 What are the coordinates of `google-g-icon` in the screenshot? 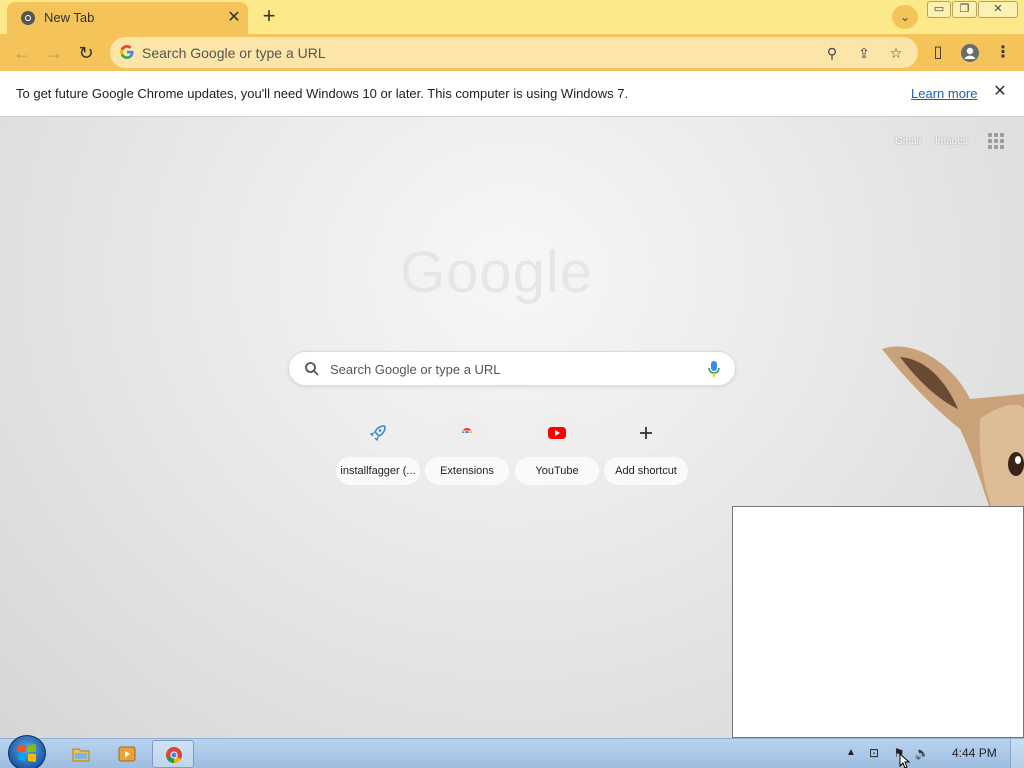 It's located at (127, 52).